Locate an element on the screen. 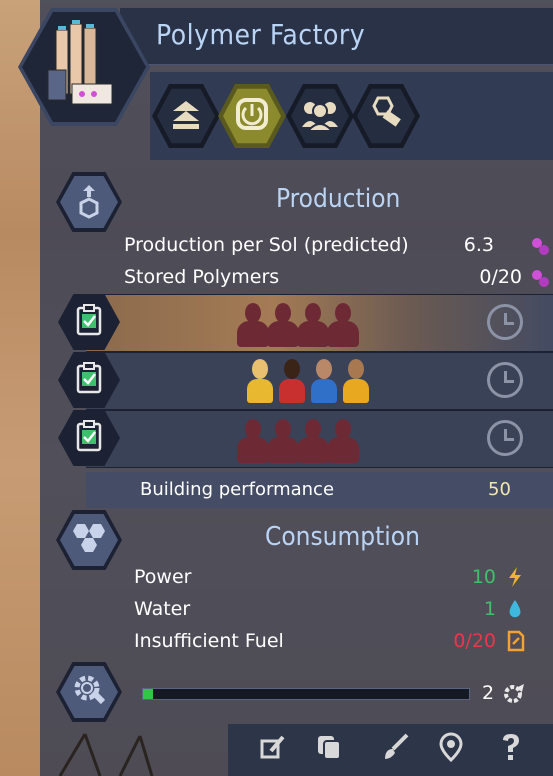 This screenshot has height=776, width=553. performance-row: Building performance 50 is located at coordinates (319, 490).